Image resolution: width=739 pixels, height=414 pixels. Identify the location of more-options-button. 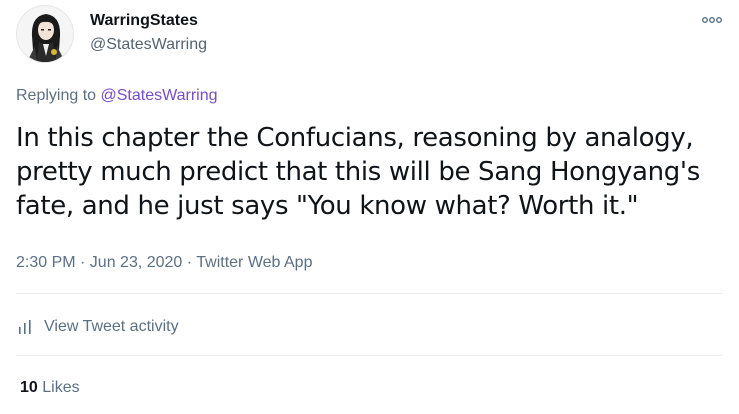
(712, 20).